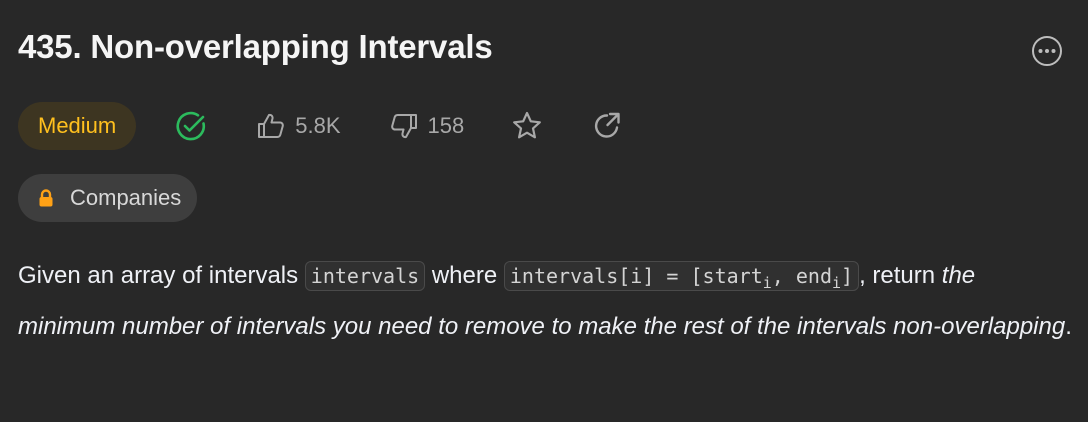 The width and height of the screenshot is (1088, 422). I want to click on companies-label: Companies, so click(126, 197).